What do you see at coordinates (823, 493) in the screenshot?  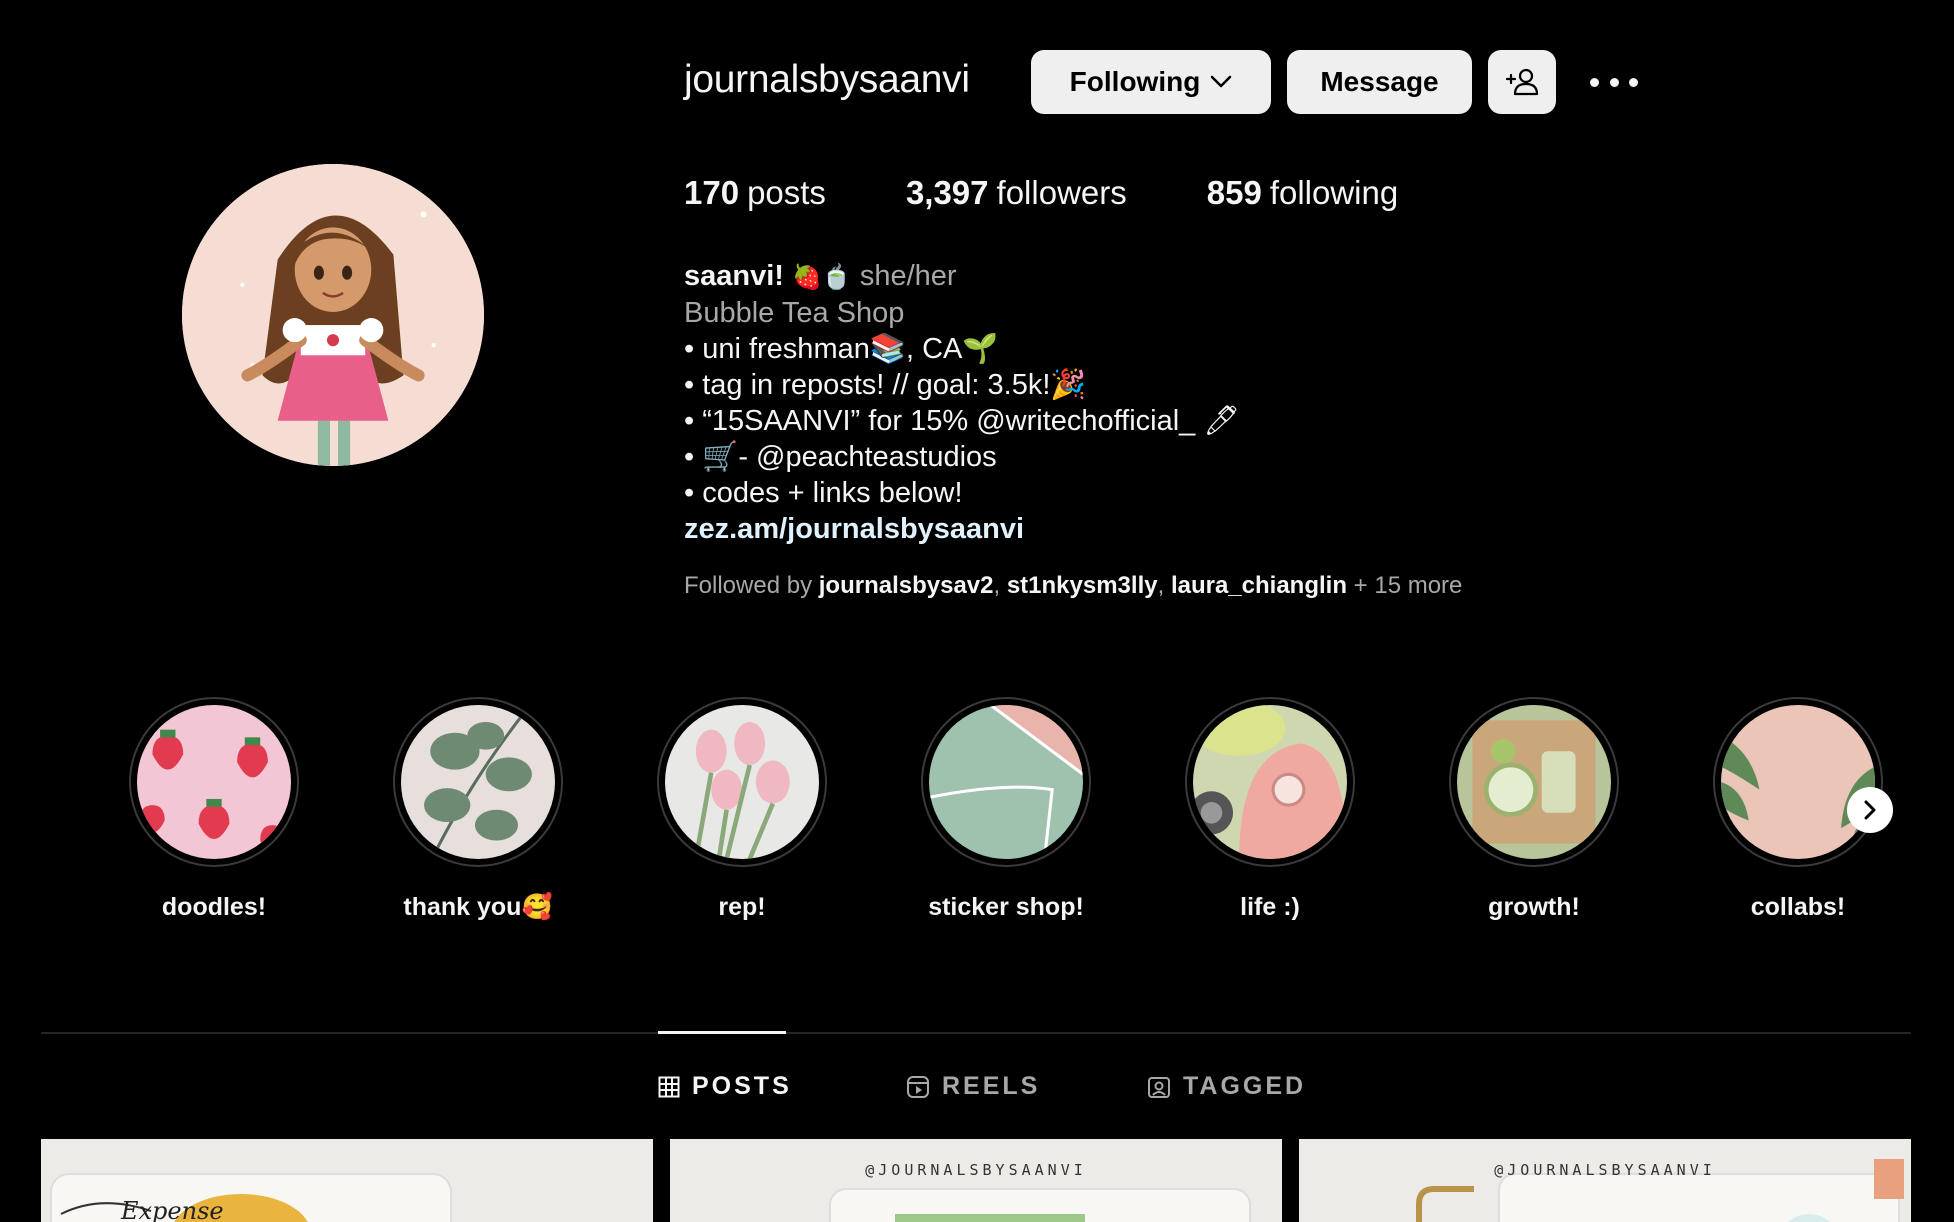 I see `bio-line-5: • codes + links below!` at bounding box center [823, 493].